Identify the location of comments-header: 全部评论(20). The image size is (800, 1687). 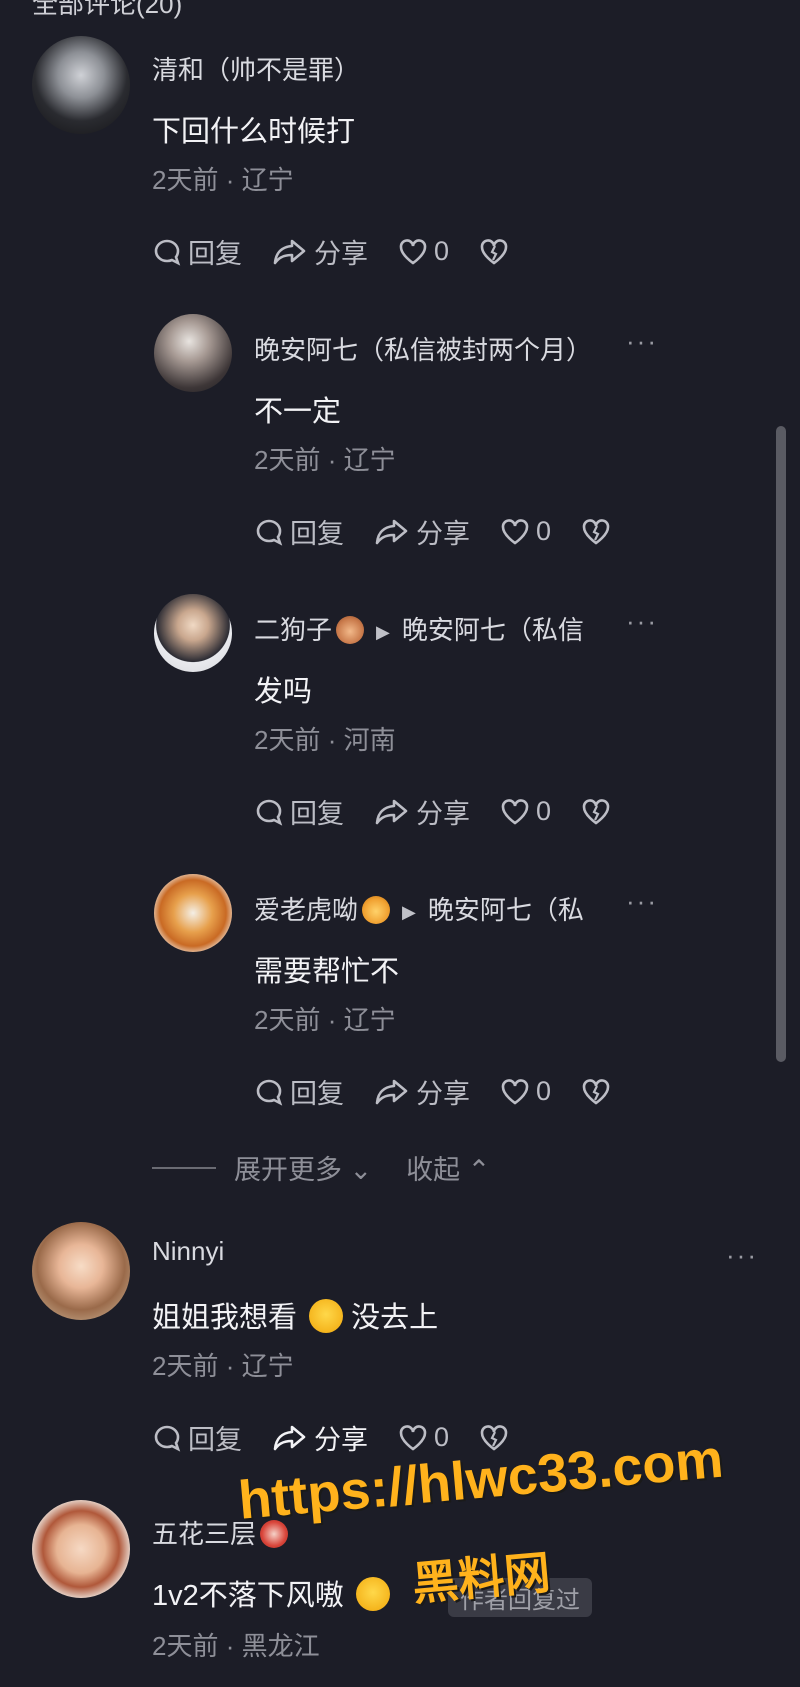
(107, 9).